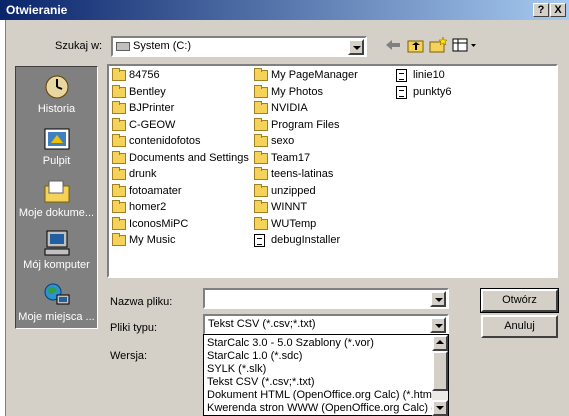  What do you see at coordinates (57, 191) in the screenshot?
I see `my-documents-icon` at bounding box center [57, 191].